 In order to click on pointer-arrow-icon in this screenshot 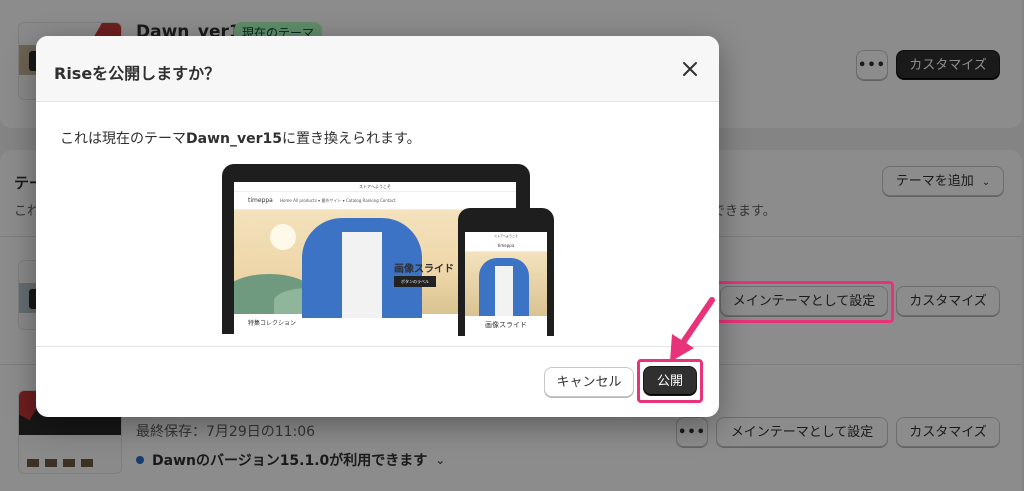, I will do `click(692, 329)`.